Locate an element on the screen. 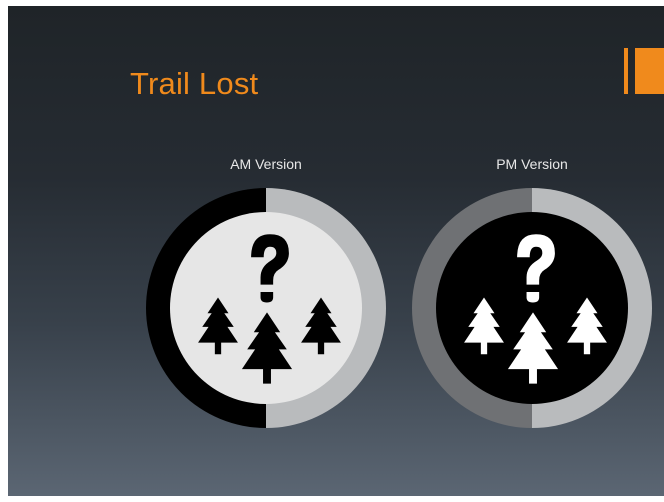 The image size is (664, 502). accent-bar is located at coordinates (644, 71).